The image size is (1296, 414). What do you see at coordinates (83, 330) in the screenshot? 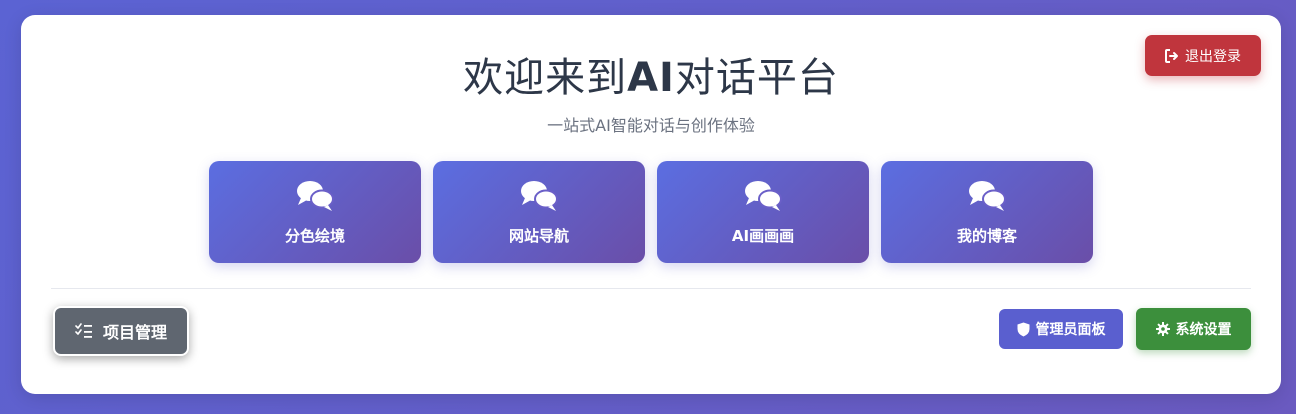
I see `task-list-icon` at bounding box center [83, 330].